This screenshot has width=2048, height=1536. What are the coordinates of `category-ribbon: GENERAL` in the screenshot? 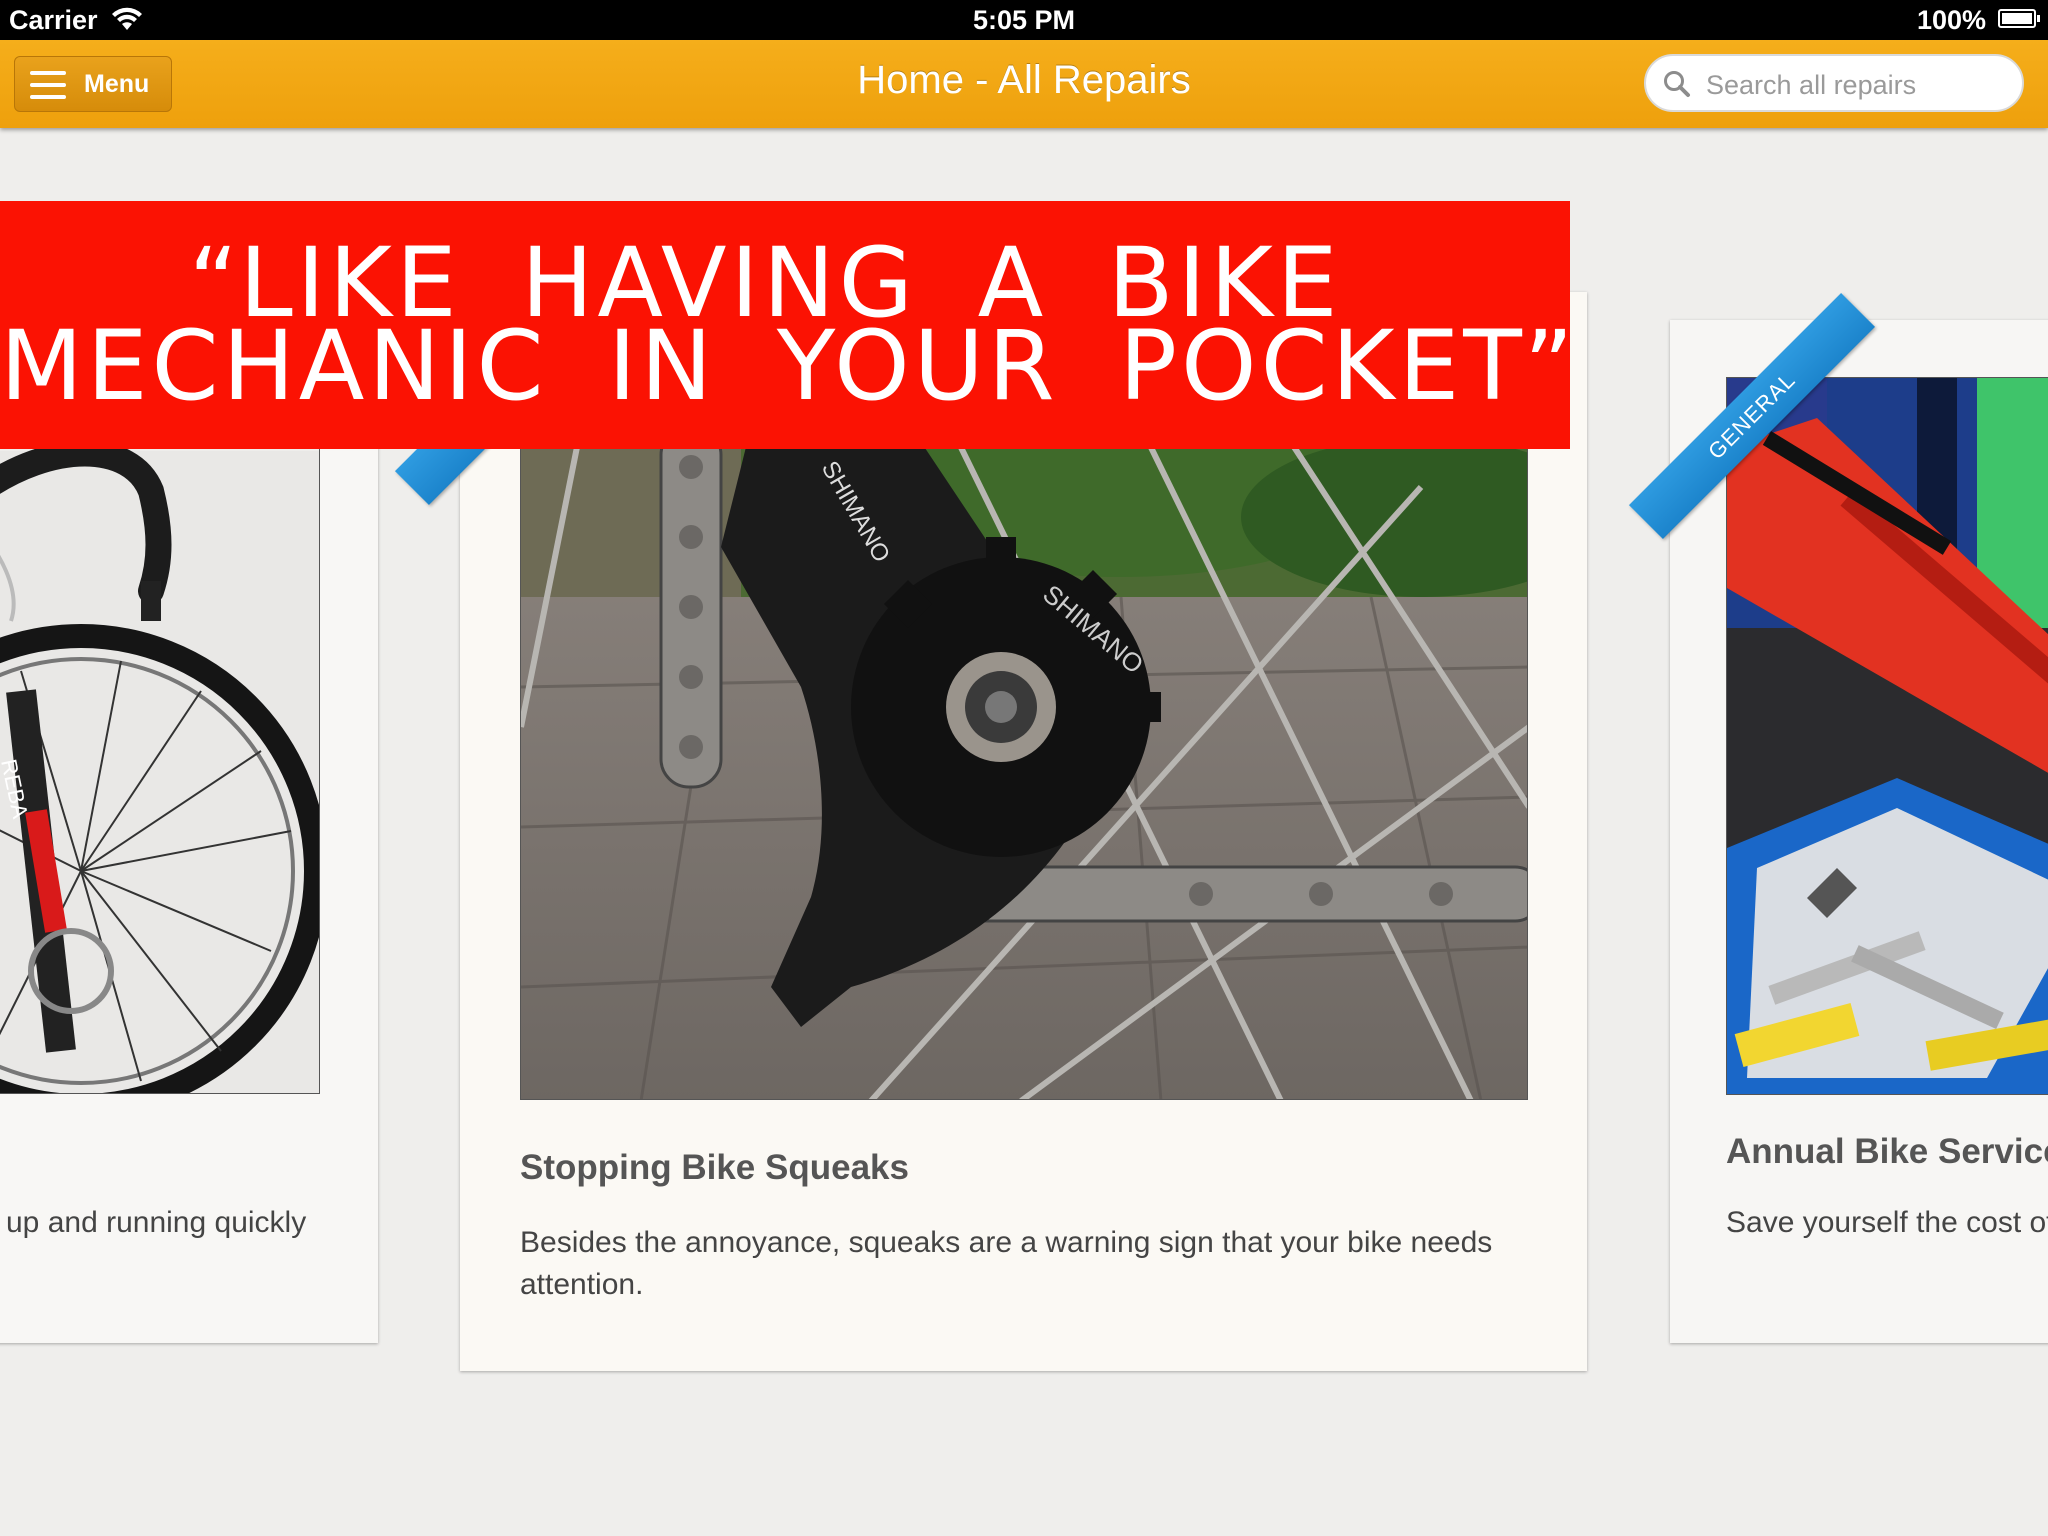 It's located at (1768, 424).